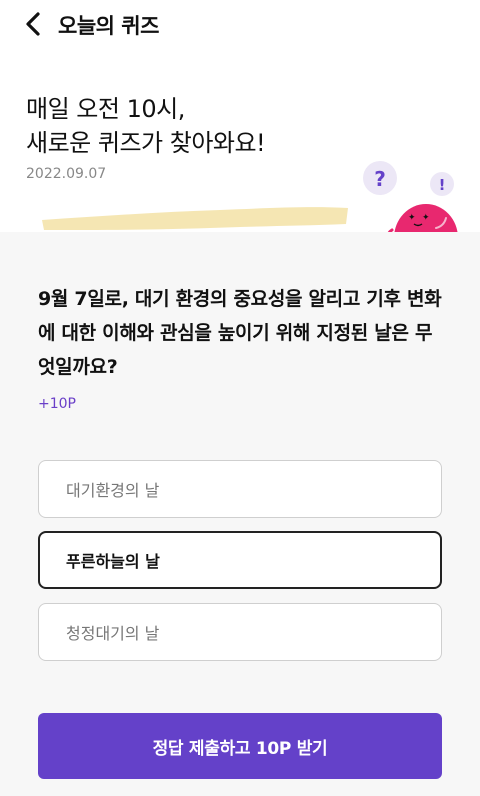 The image size is (480, 796). What do you see at coordinates (57, 404) in the screenshot?
I see `quiz-points: +10P` at bounding box center [57, 404].